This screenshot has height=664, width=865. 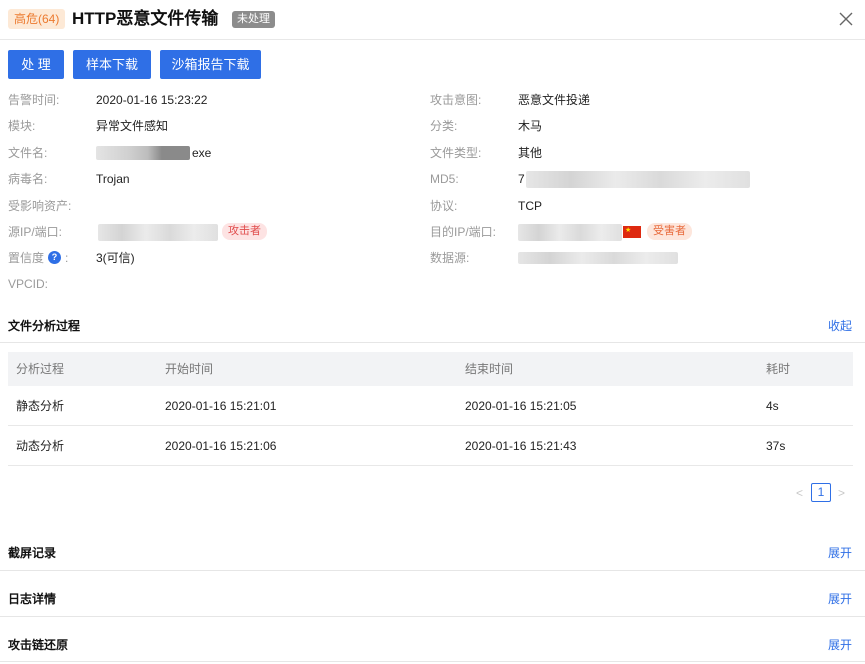 I want to click on attacker-tag: 攻击者, so click(x=244, y=231).